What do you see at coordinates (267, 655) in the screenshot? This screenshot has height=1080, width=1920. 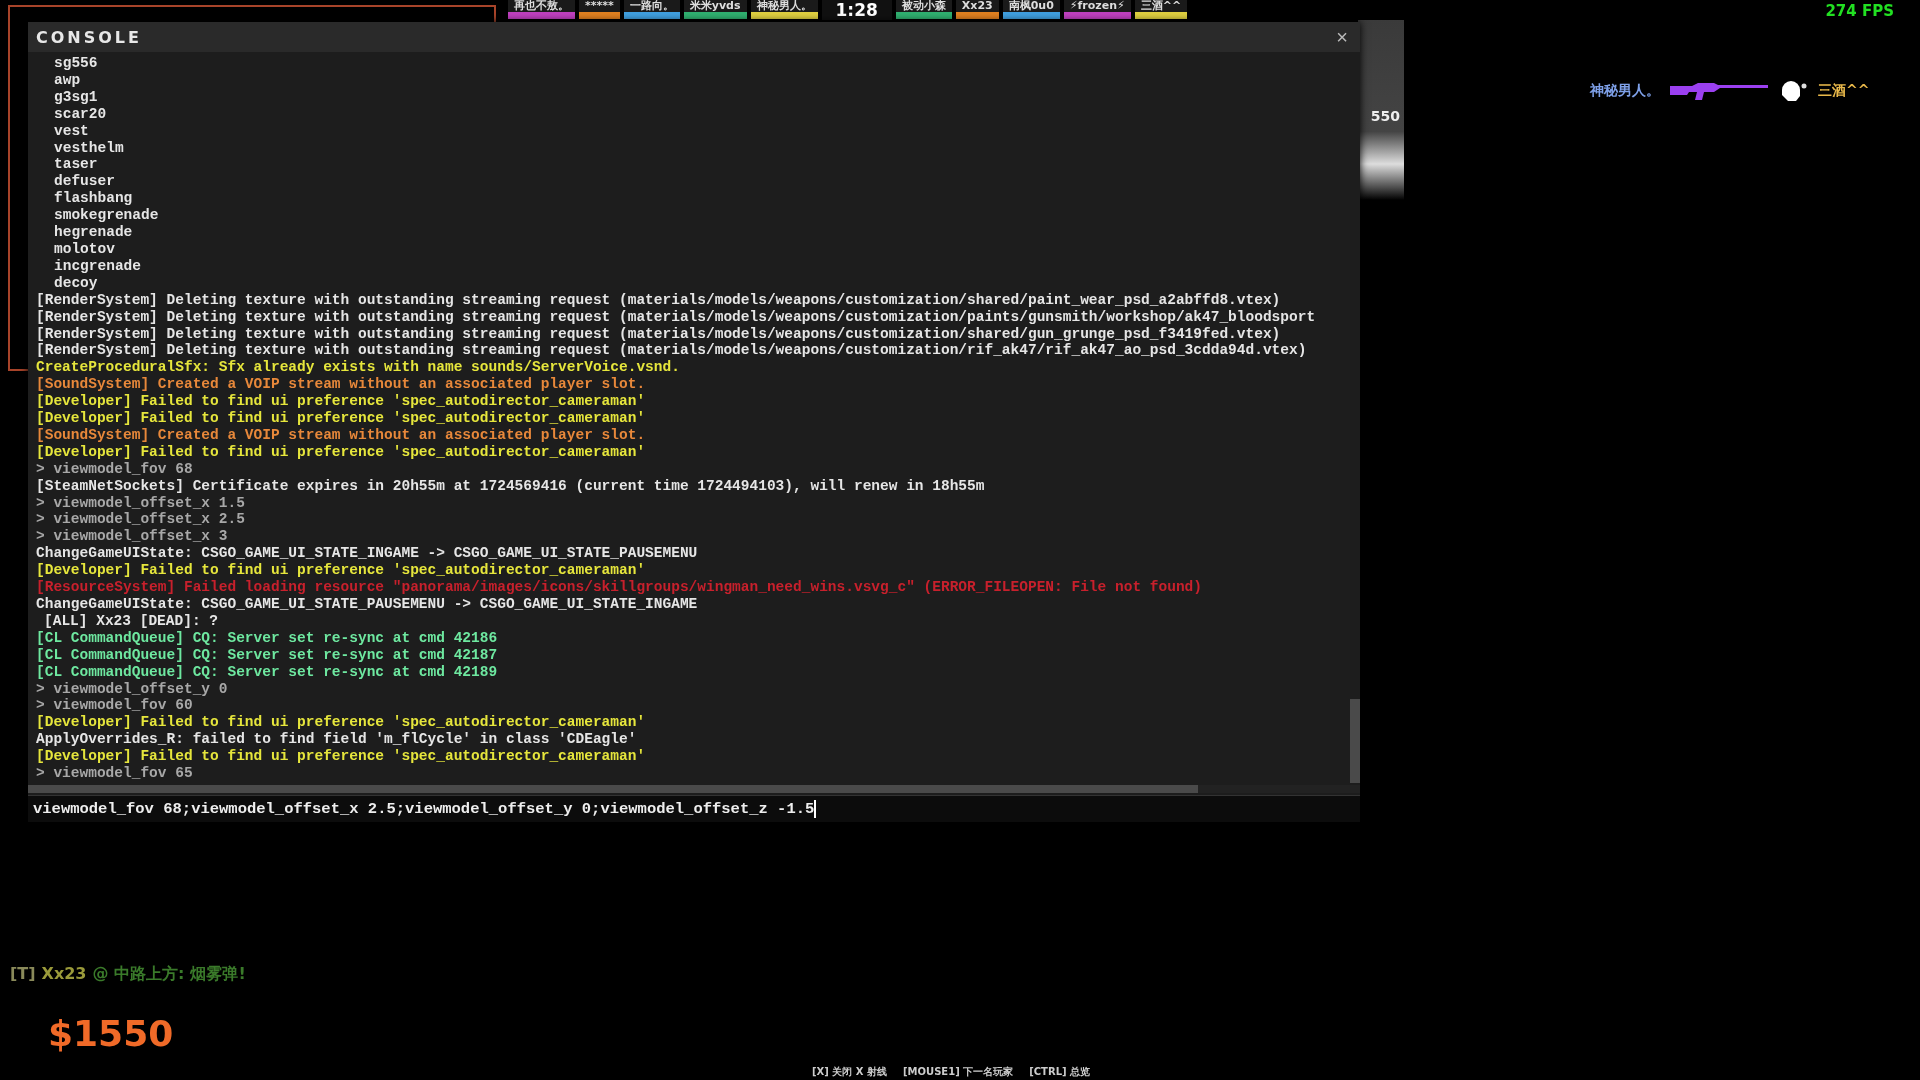 I see `log-line: [CL CommandQueue] CQ: Server set re-sync at cmd 42187` at bounding box center [267, 655].